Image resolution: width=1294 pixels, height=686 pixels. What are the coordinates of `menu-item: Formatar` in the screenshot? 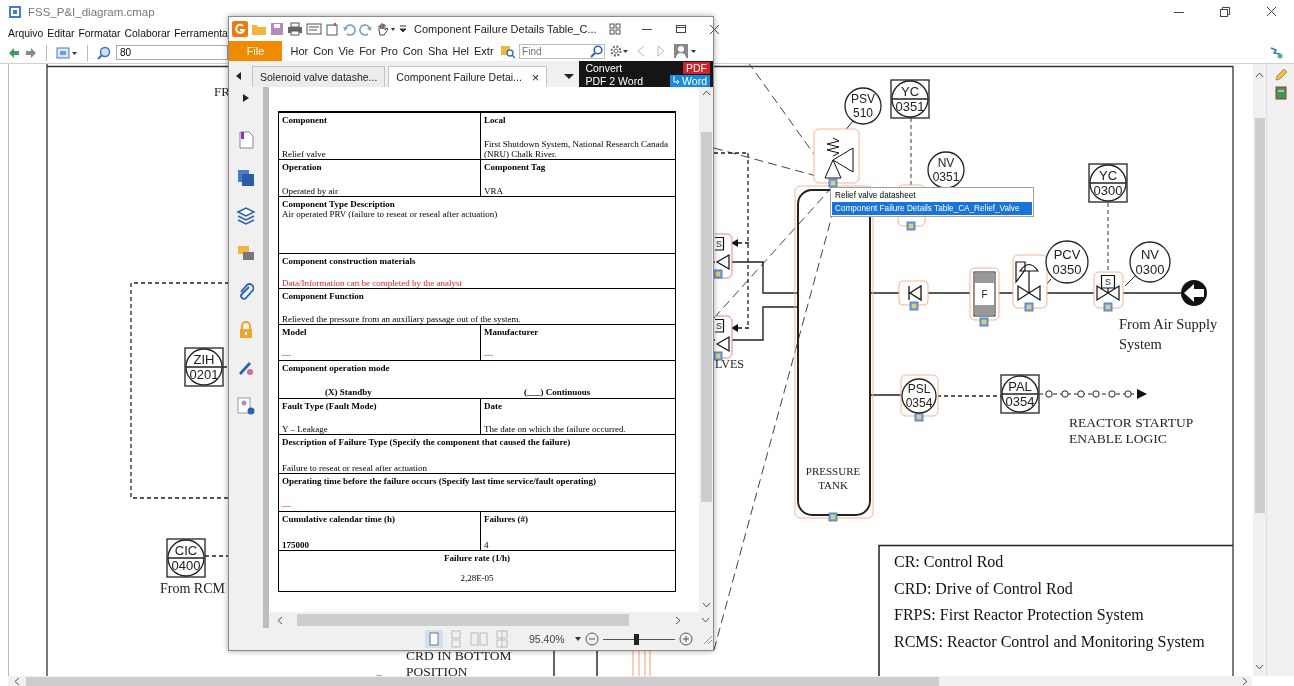 It's located at (99, 33).